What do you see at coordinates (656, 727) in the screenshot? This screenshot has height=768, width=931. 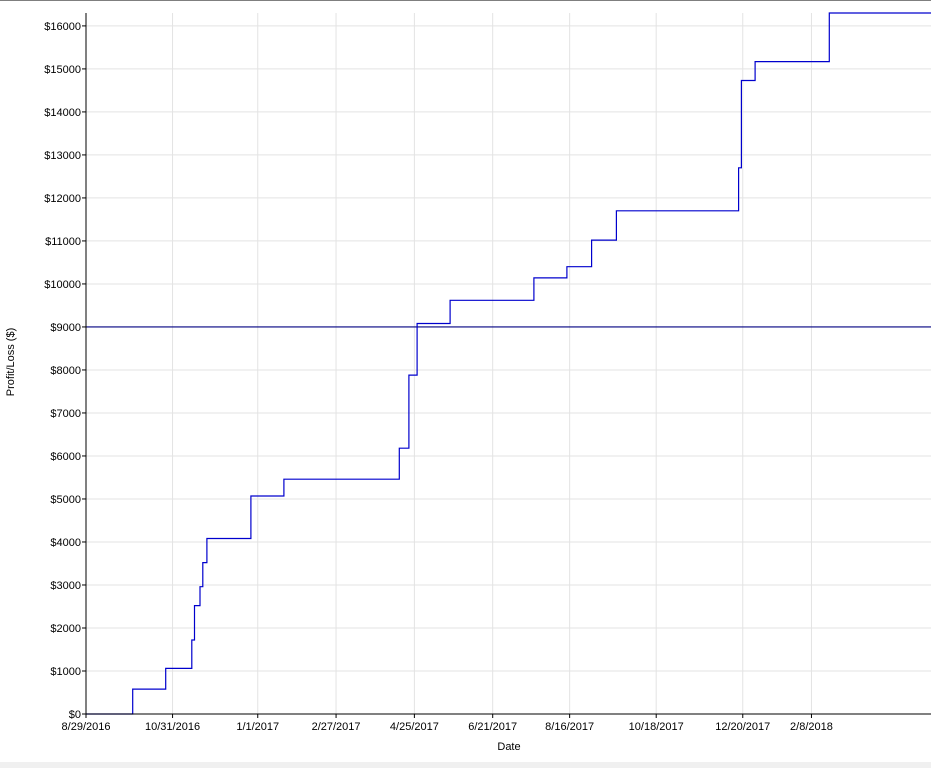 I see `x-tick-label: 10/18/2017` at bounding box center [656, 727].